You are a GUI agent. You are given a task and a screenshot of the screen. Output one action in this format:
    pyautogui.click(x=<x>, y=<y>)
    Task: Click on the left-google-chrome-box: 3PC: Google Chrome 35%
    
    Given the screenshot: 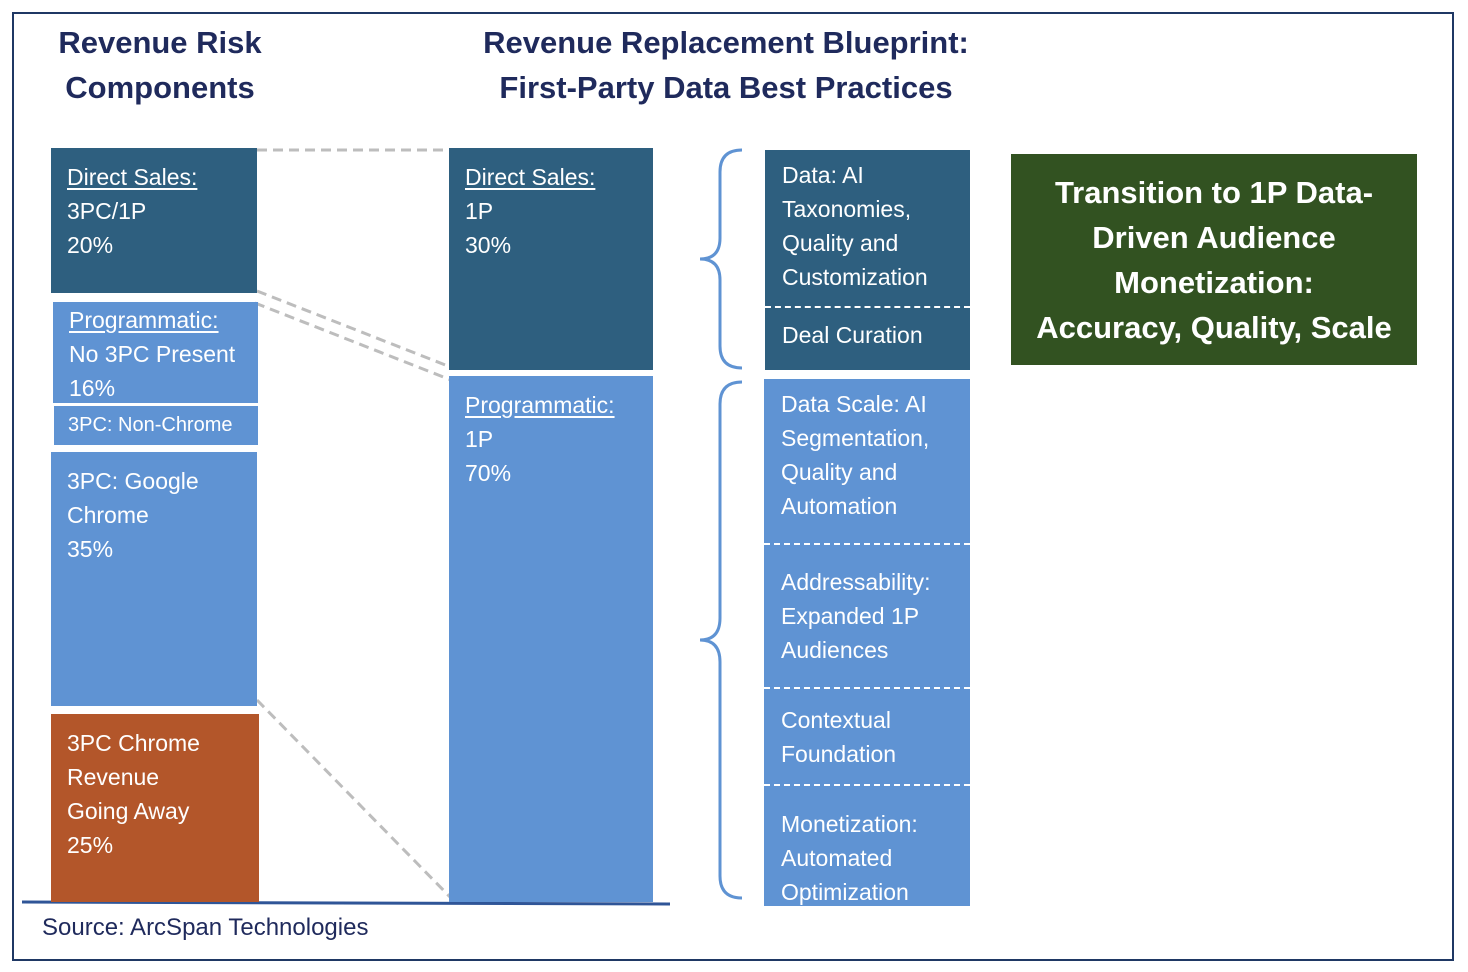 What is the action you would take?
    pyautogui.click(x=154, y=579)
    